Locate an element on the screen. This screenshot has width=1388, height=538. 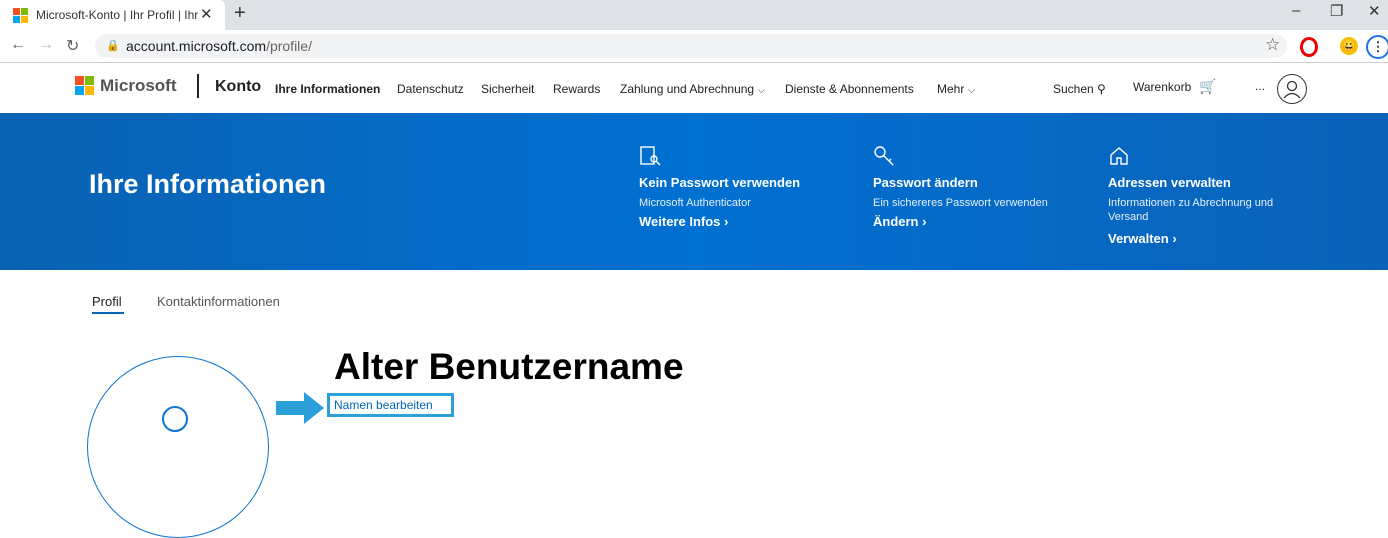
browser-tab: Microsoft-Konto | Ihr Profil | Ihre ✕ is located at coordinates (112, 15).